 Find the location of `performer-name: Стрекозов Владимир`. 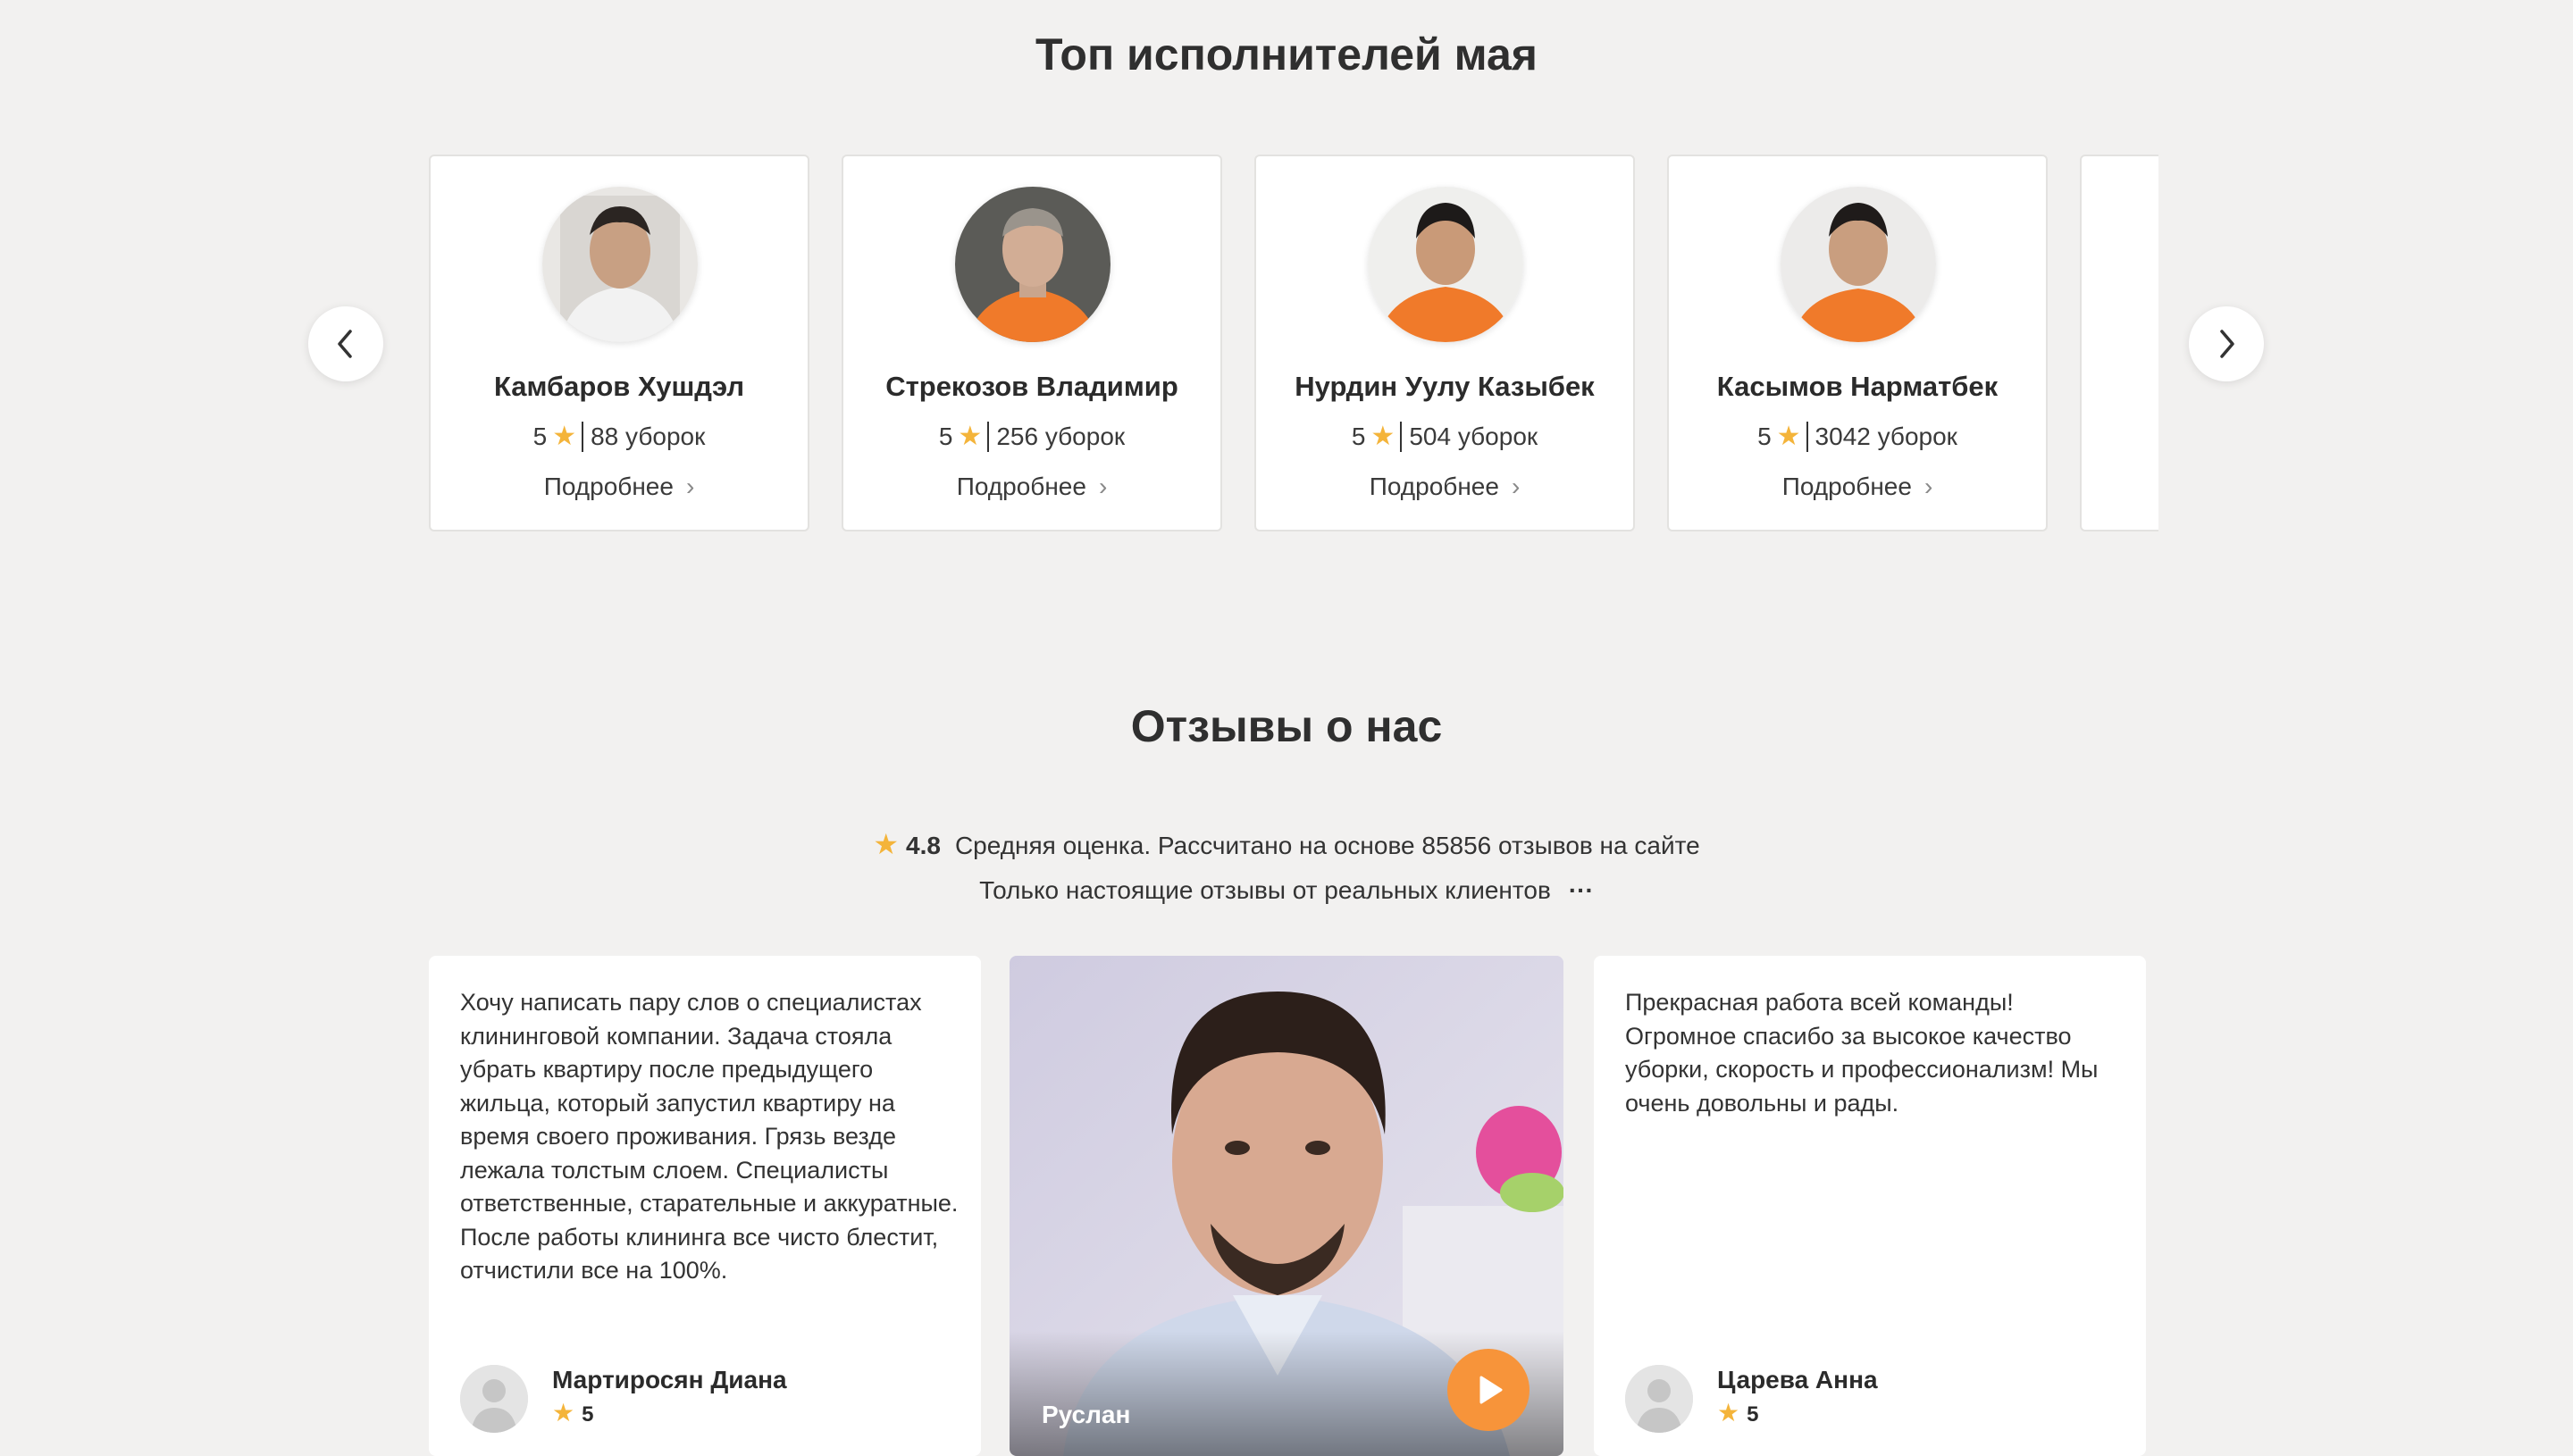

performer-name: Стрекозов Владимир is located at coordinates (1031, 386).